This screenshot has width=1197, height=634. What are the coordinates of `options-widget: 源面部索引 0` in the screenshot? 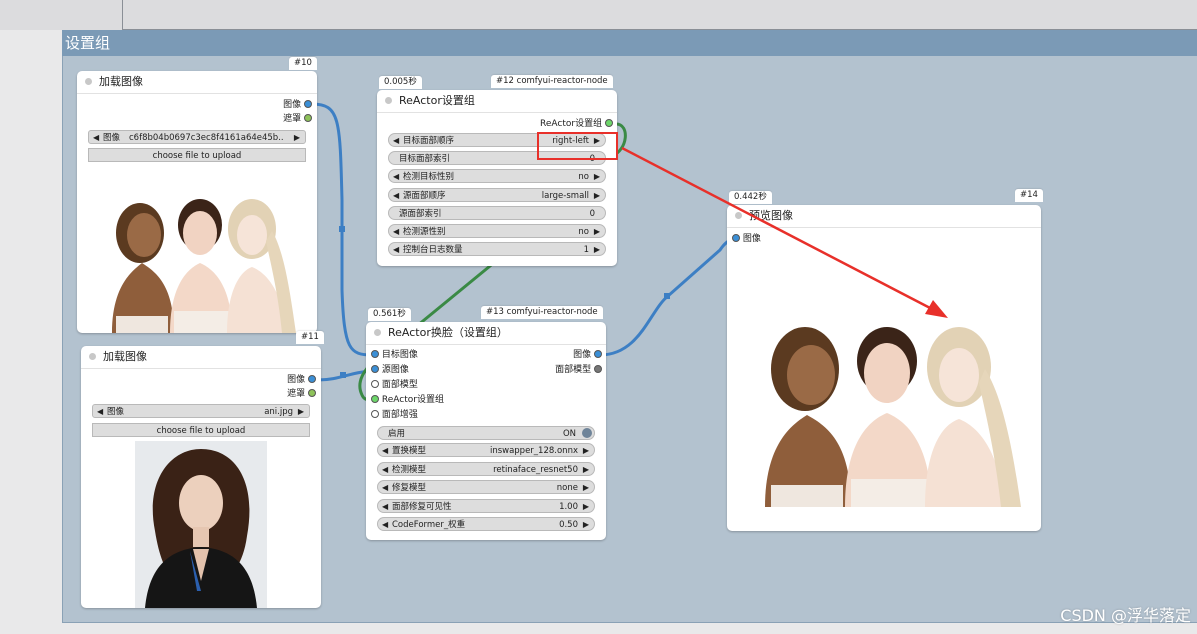 It's located at (497, 212).